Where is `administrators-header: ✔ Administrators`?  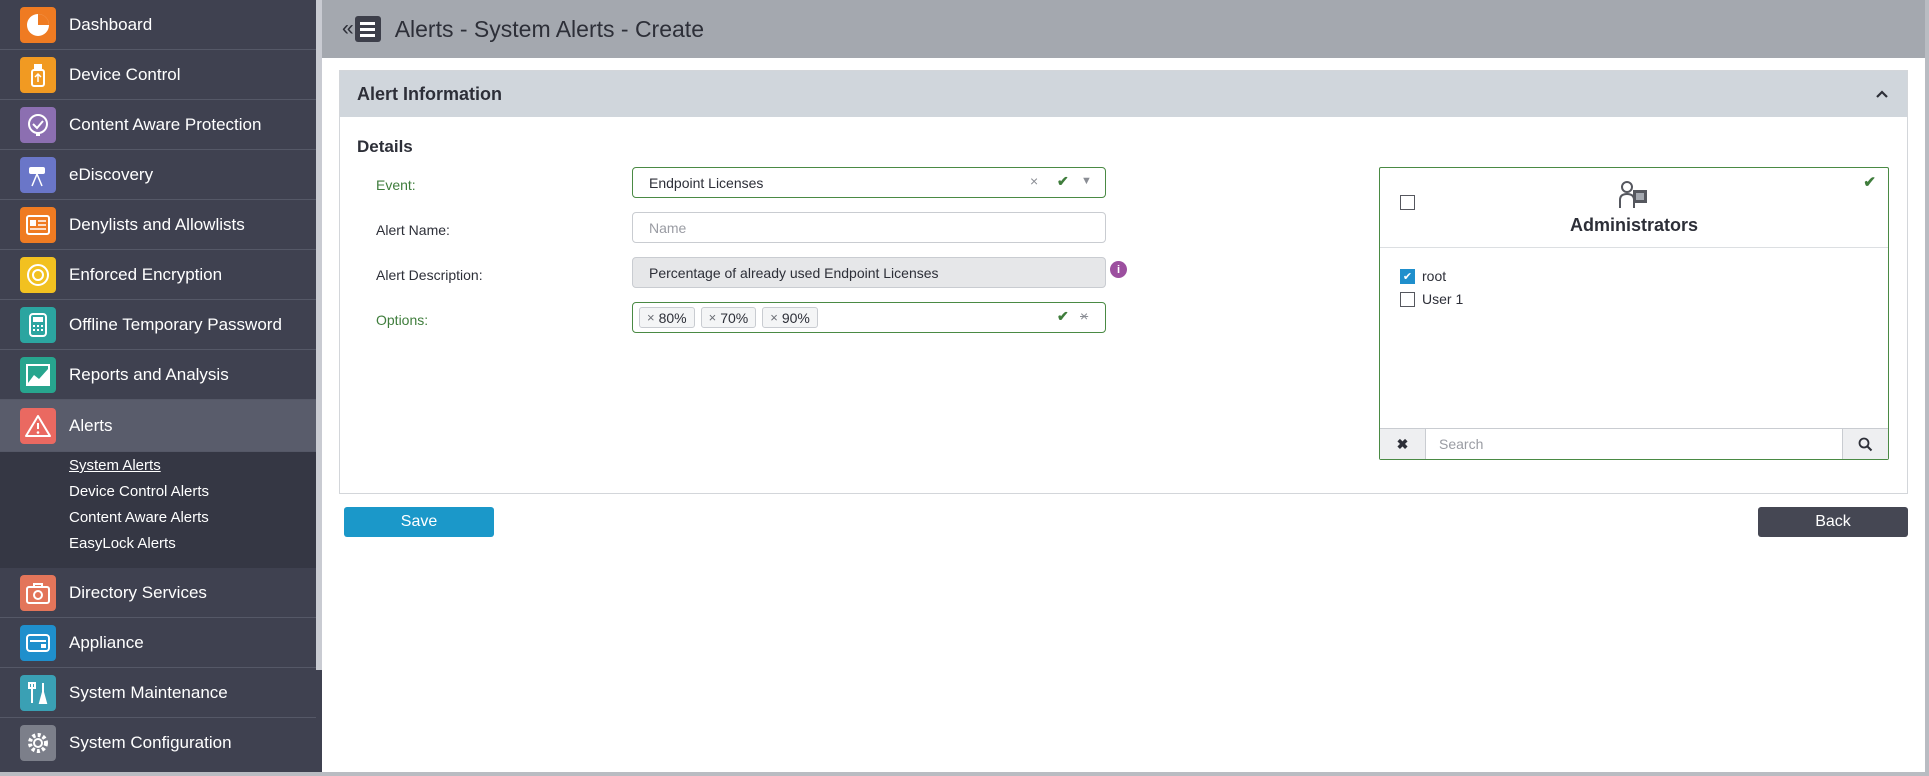 administrators-header: ✔ Administrators is located at coordinates (1634, 208).